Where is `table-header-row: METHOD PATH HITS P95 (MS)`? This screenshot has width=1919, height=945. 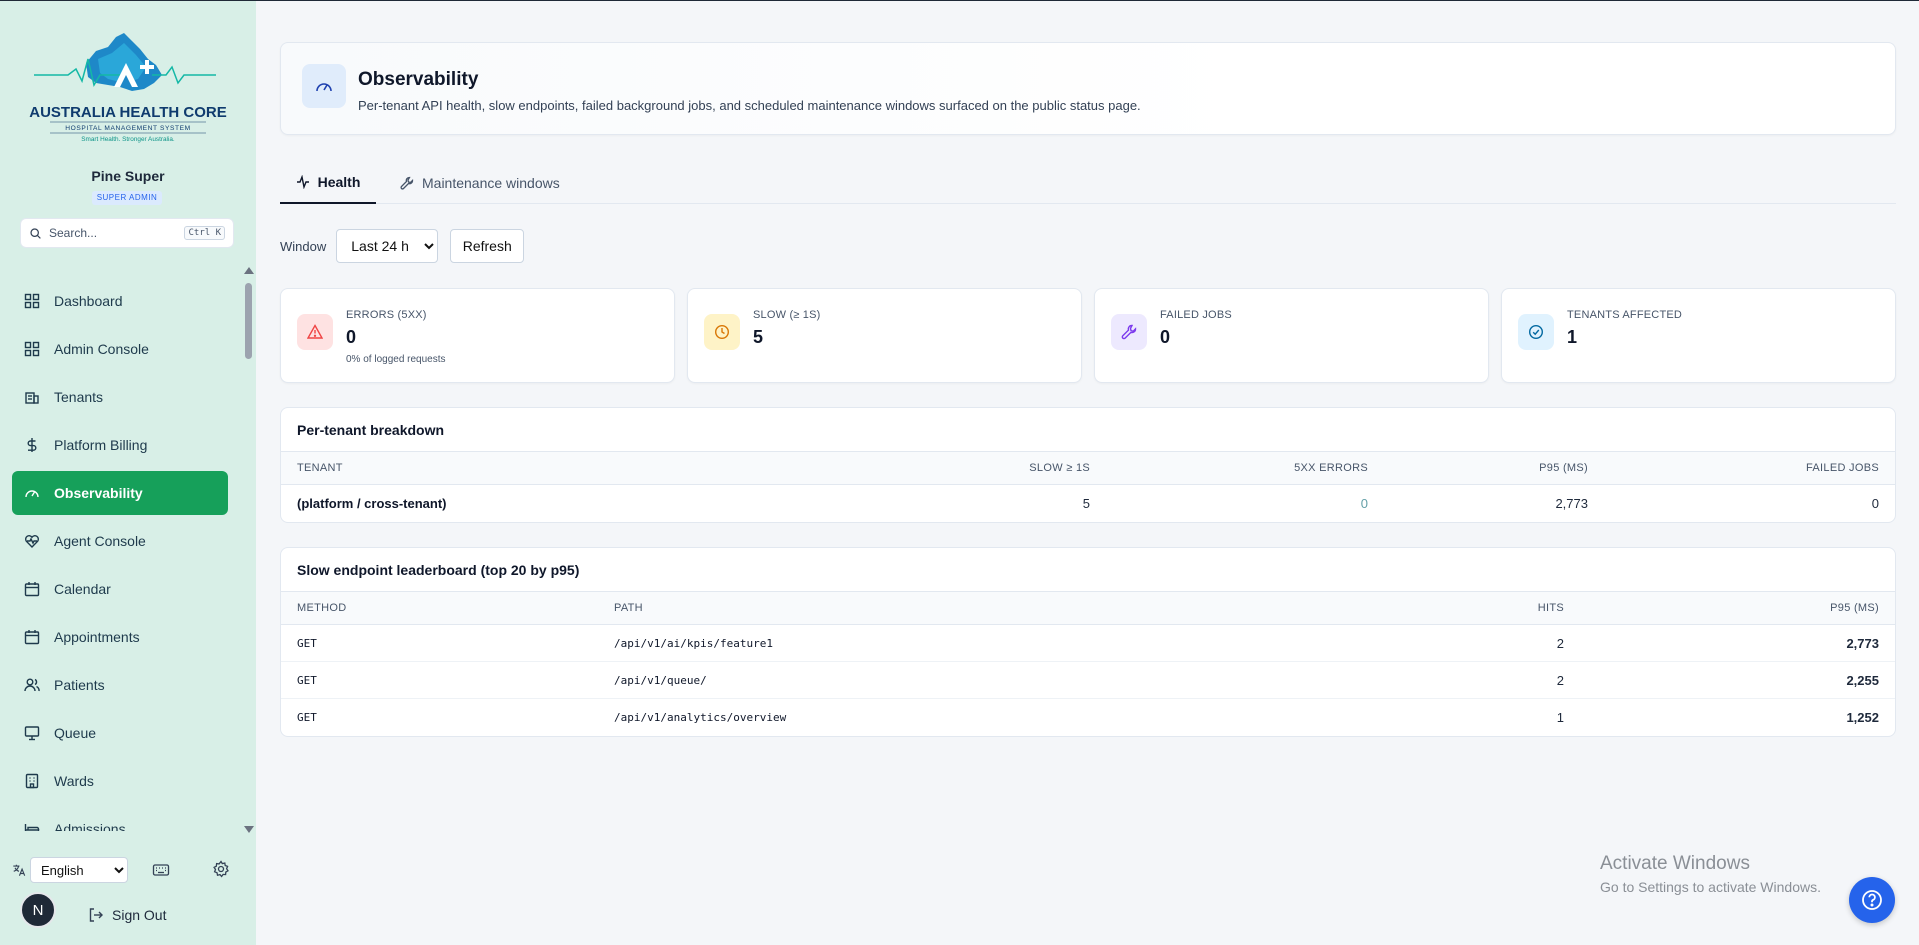 table-header-row: METHOD PATH HITS P95 (MS) is located at coordinates (1088, 608).